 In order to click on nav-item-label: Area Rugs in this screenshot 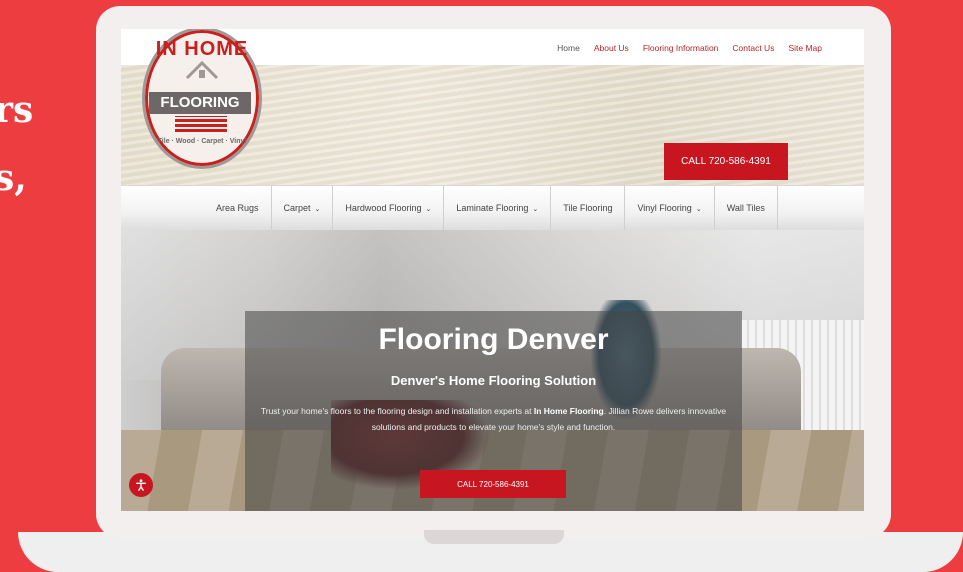, I will do `click(237, 208)`.